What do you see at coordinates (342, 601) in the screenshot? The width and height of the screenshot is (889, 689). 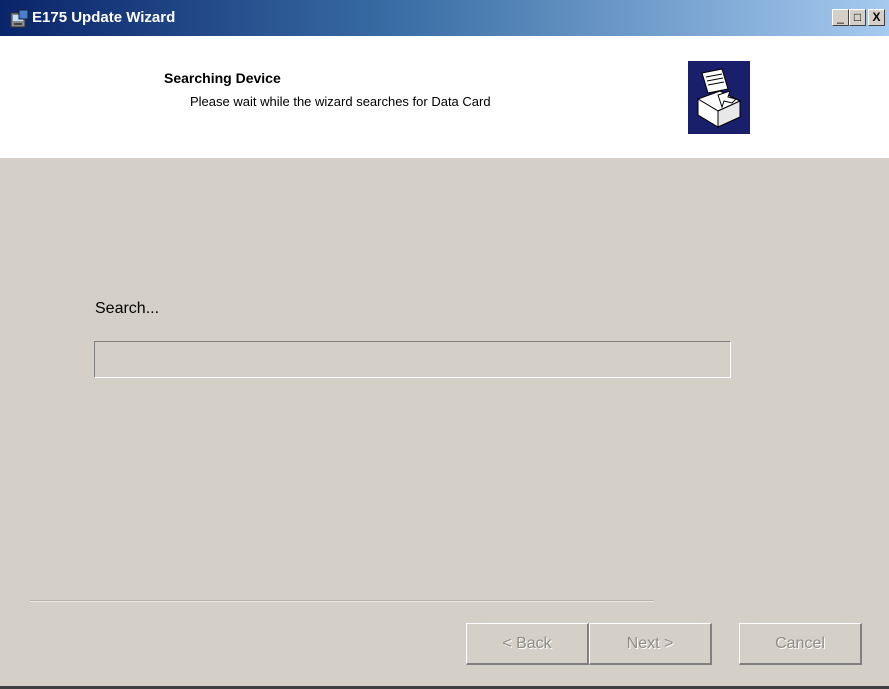 I see `button-divider` at bounding box center [342, 601].